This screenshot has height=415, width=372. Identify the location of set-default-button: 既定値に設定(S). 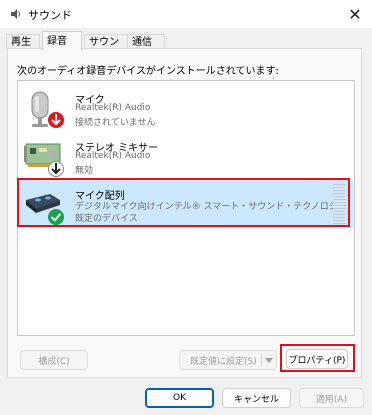
(228, 360).